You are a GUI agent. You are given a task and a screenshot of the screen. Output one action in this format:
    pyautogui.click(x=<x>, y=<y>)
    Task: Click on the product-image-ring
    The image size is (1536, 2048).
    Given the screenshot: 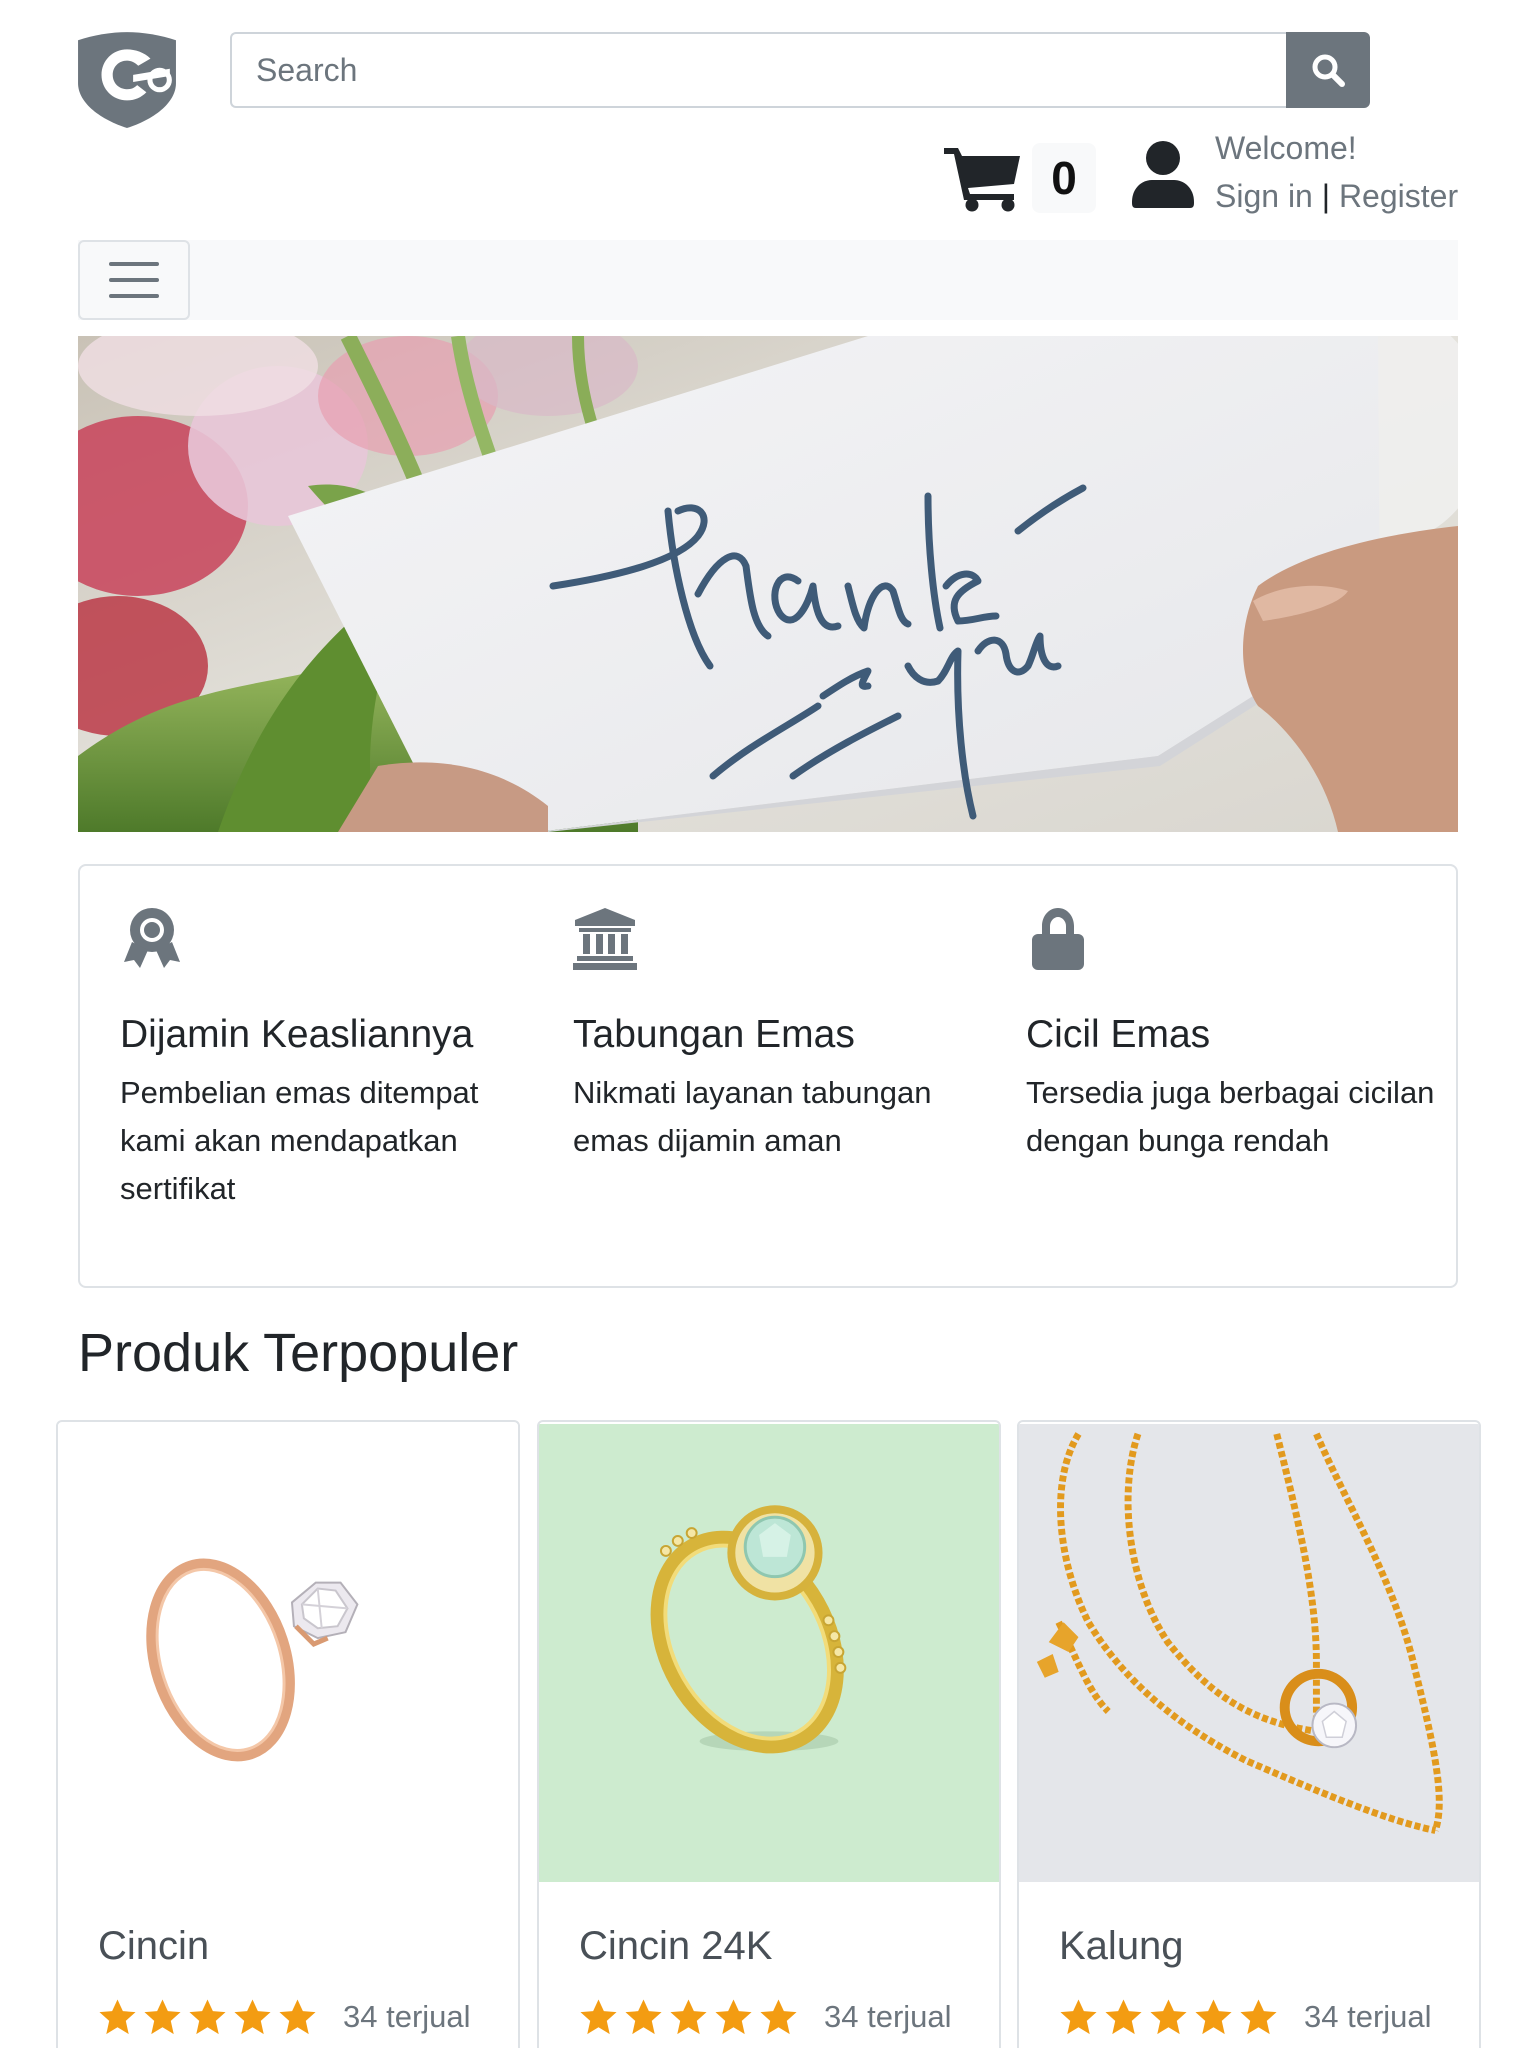 What is the action you would take?
    pyautogui.click(x=288, y=1653)
    